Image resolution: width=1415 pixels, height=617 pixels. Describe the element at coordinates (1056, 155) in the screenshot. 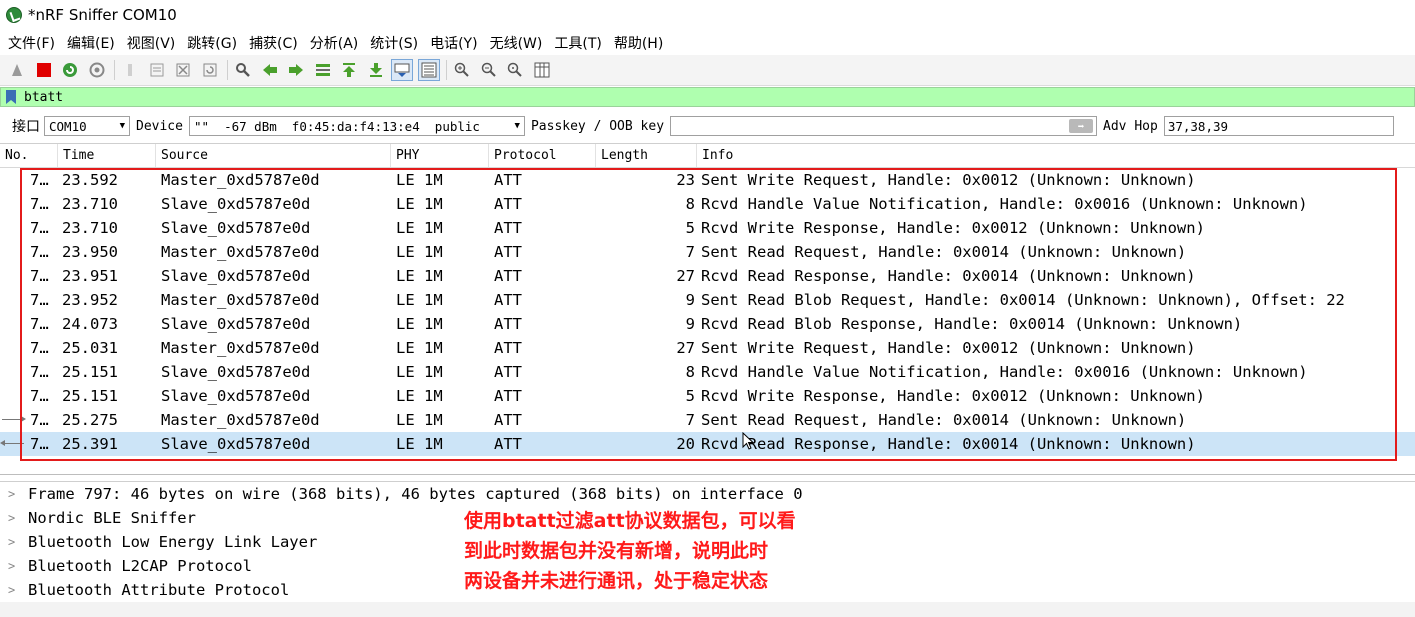

I see `column-info: Info` at that location.